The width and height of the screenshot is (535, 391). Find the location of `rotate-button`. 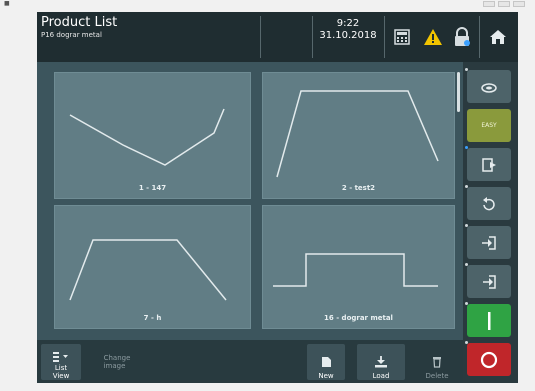

rotate-button is located at coordinates (488, 202).